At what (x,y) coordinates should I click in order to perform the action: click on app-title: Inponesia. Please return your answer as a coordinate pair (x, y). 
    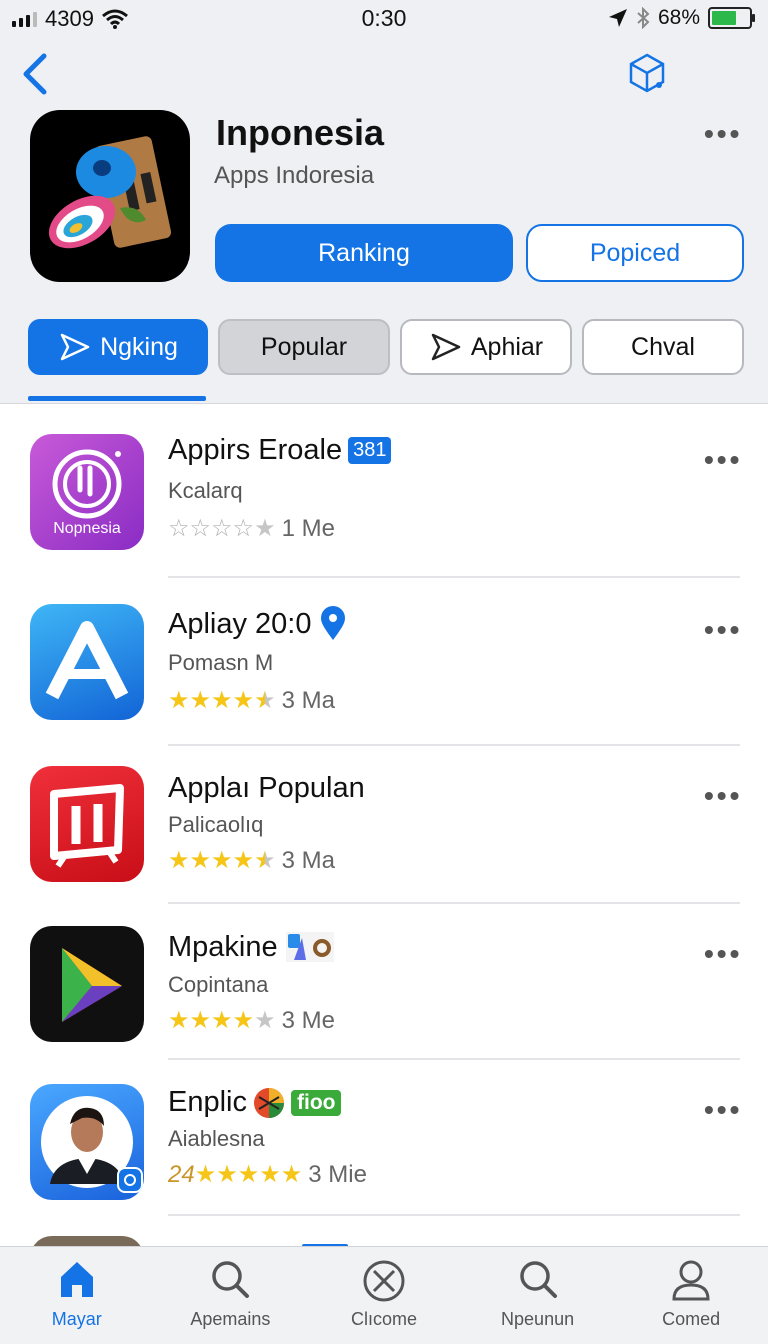
    Looking at the image, I should click on (300, 132).